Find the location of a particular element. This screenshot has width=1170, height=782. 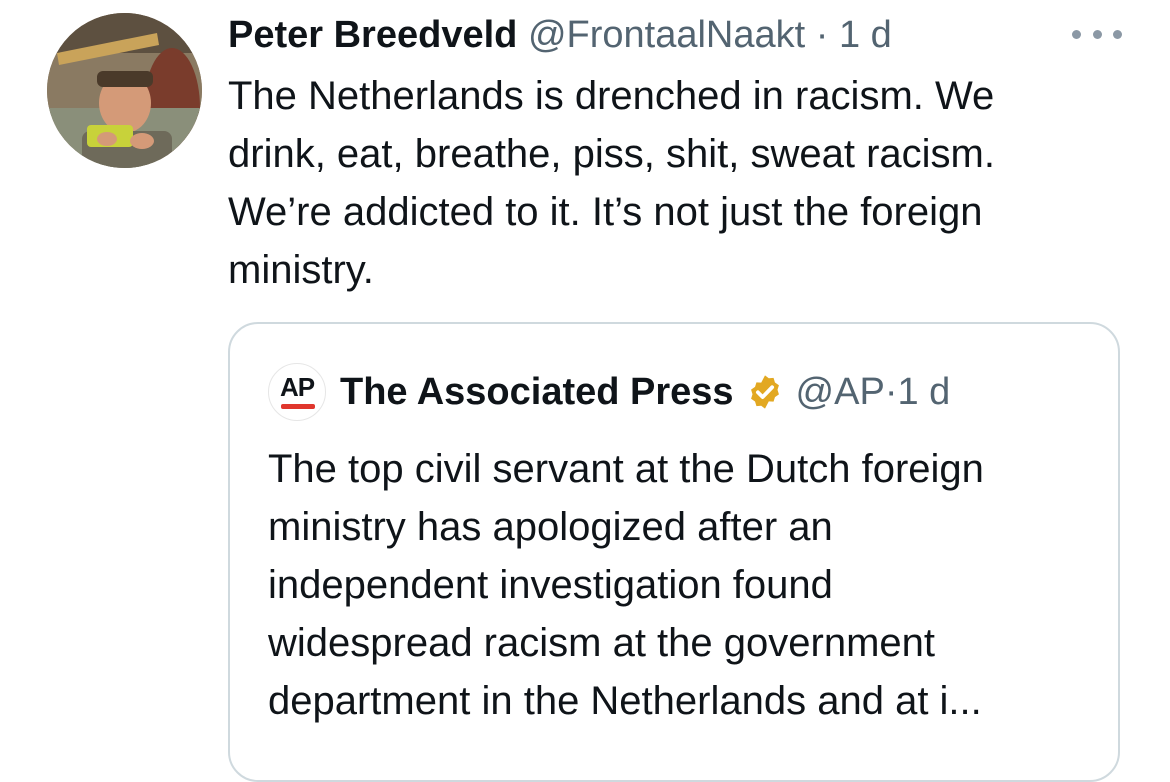

more-horizontal-icon is located at coordinates (1097, 34).